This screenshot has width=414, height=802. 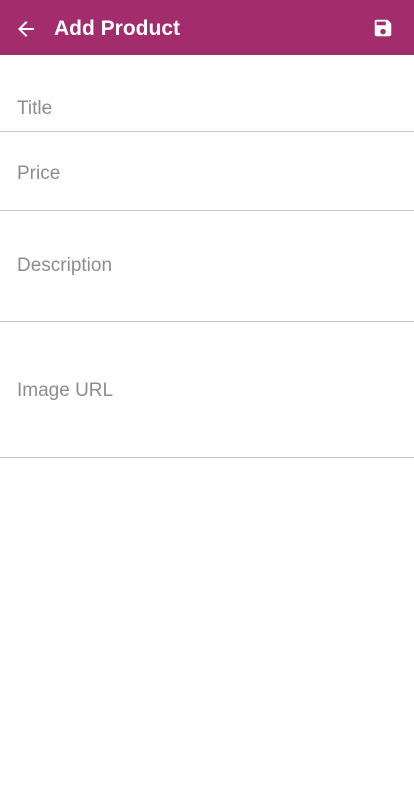 I want to click on save-icon, so click(x=383, y=28).